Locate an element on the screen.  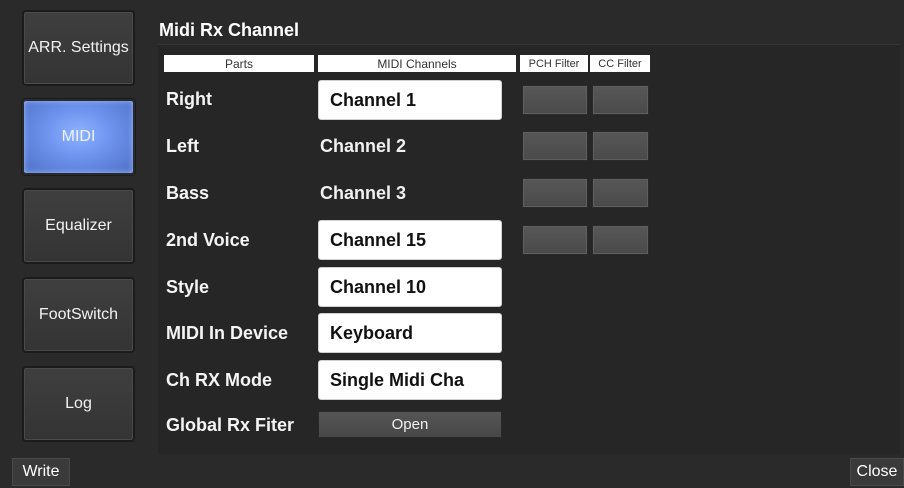
sidebar-item-midi: MIDI is located at coordinates (78, 137).